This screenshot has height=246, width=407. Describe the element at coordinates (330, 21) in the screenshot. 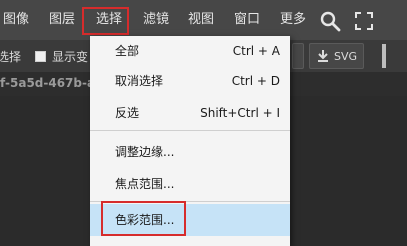

I see `search-icon` at that location.